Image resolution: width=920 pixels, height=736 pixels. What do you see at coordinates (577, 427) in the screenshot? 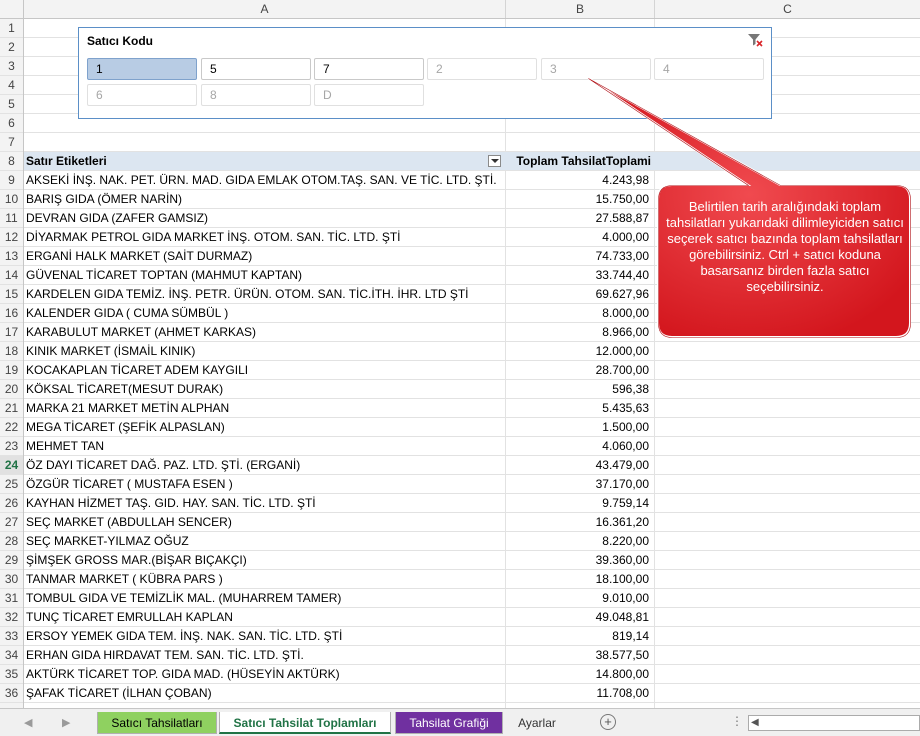
I see `pivot-row-value: 1.500,00` at bounding box center [577, 427].